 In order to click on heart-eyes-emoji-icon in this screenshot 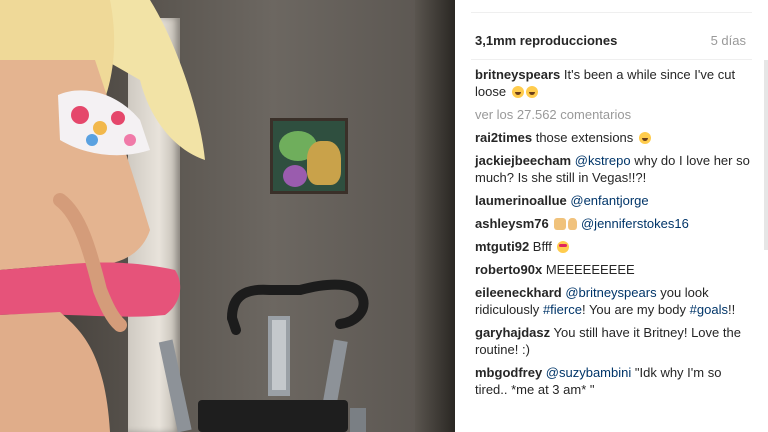, I will do `click(563, 247)`.